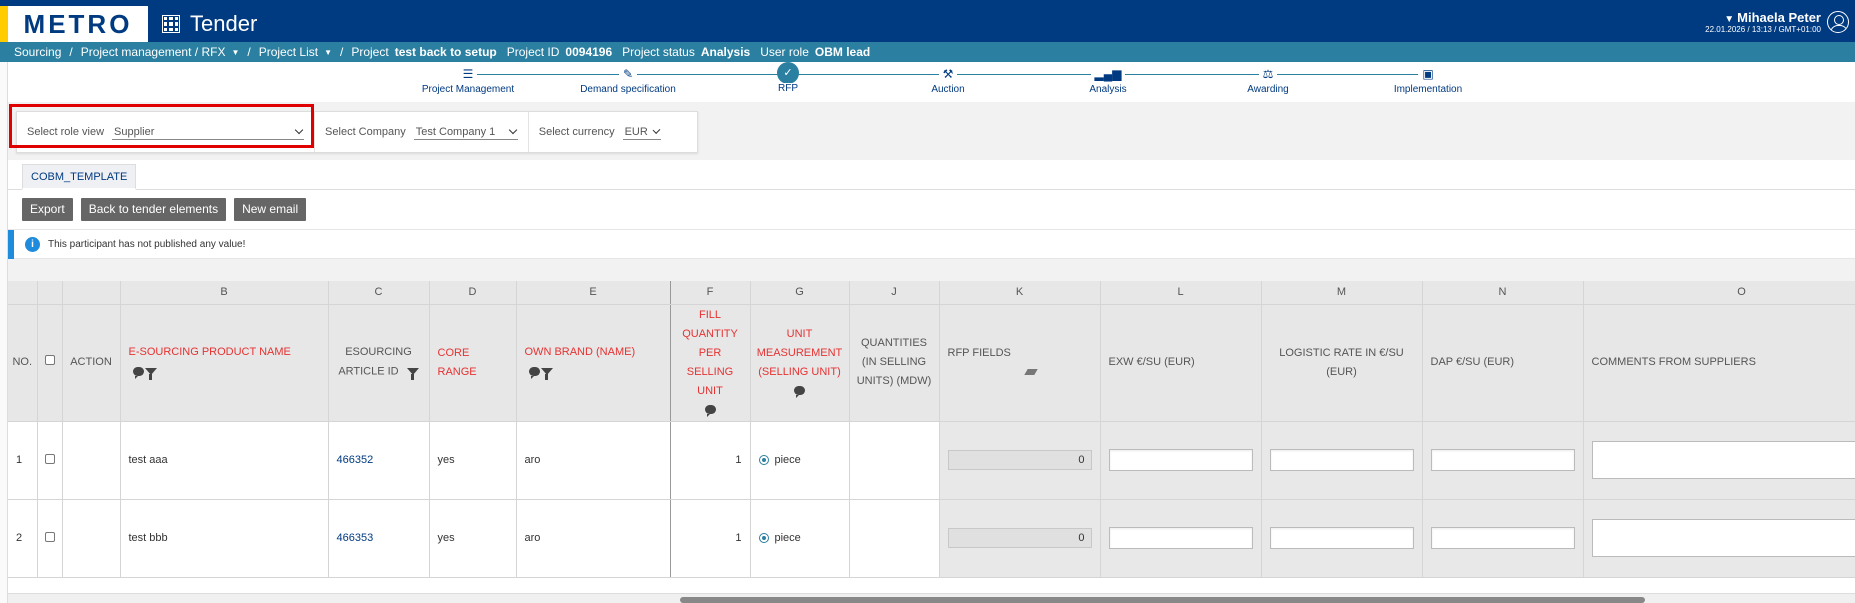 The image size is (1855, 603). Describe the element at coordinates (47, 209) in the screenshot. I see `export-button: Export` at that location.